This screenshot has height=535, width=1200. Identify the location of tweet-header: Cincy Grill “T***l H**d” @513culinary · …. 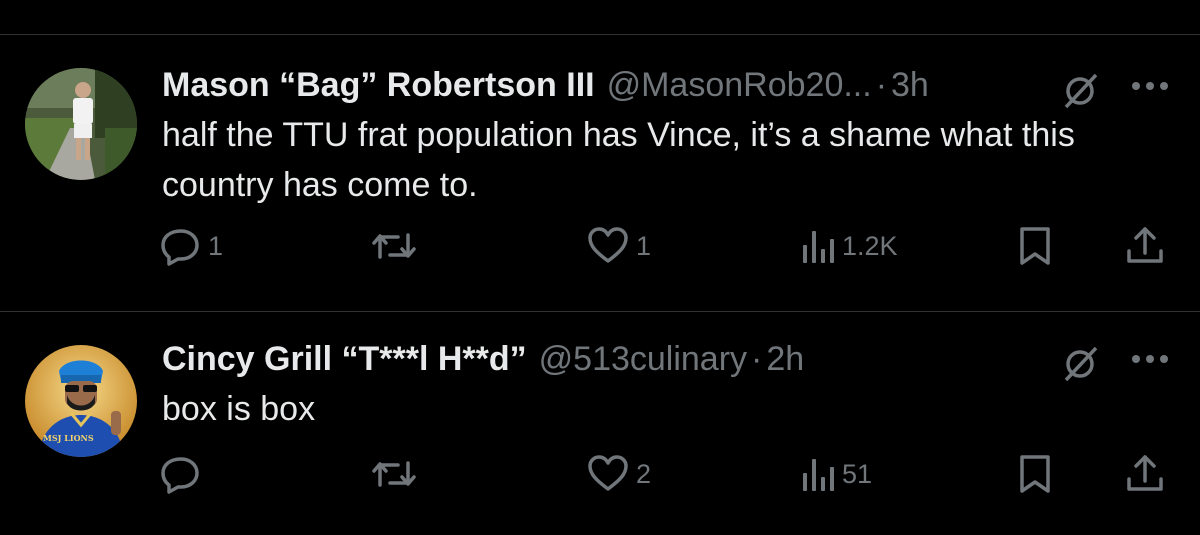
(483, 359).